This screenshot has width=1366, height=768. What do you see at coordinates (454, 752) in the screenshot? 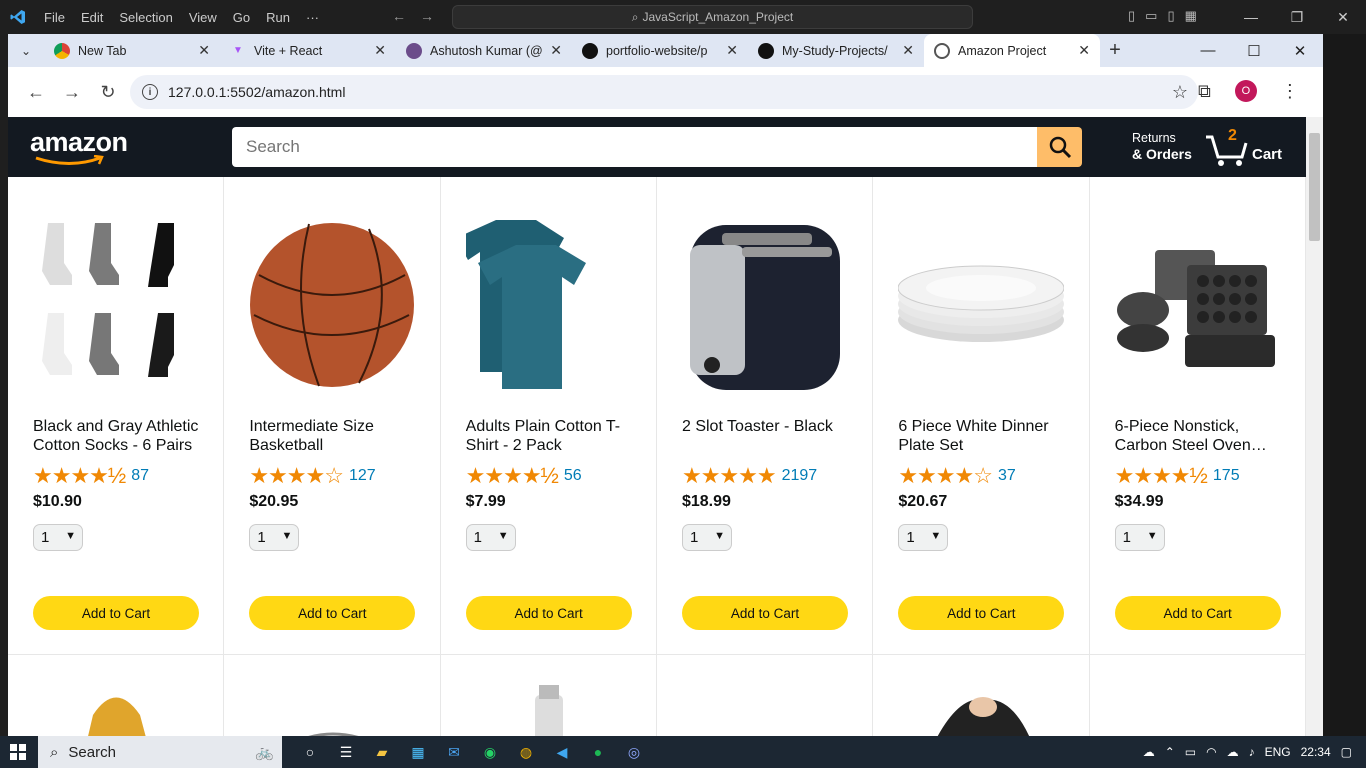
I see `mail-icon: ✉` at bounding box center [454, 752].